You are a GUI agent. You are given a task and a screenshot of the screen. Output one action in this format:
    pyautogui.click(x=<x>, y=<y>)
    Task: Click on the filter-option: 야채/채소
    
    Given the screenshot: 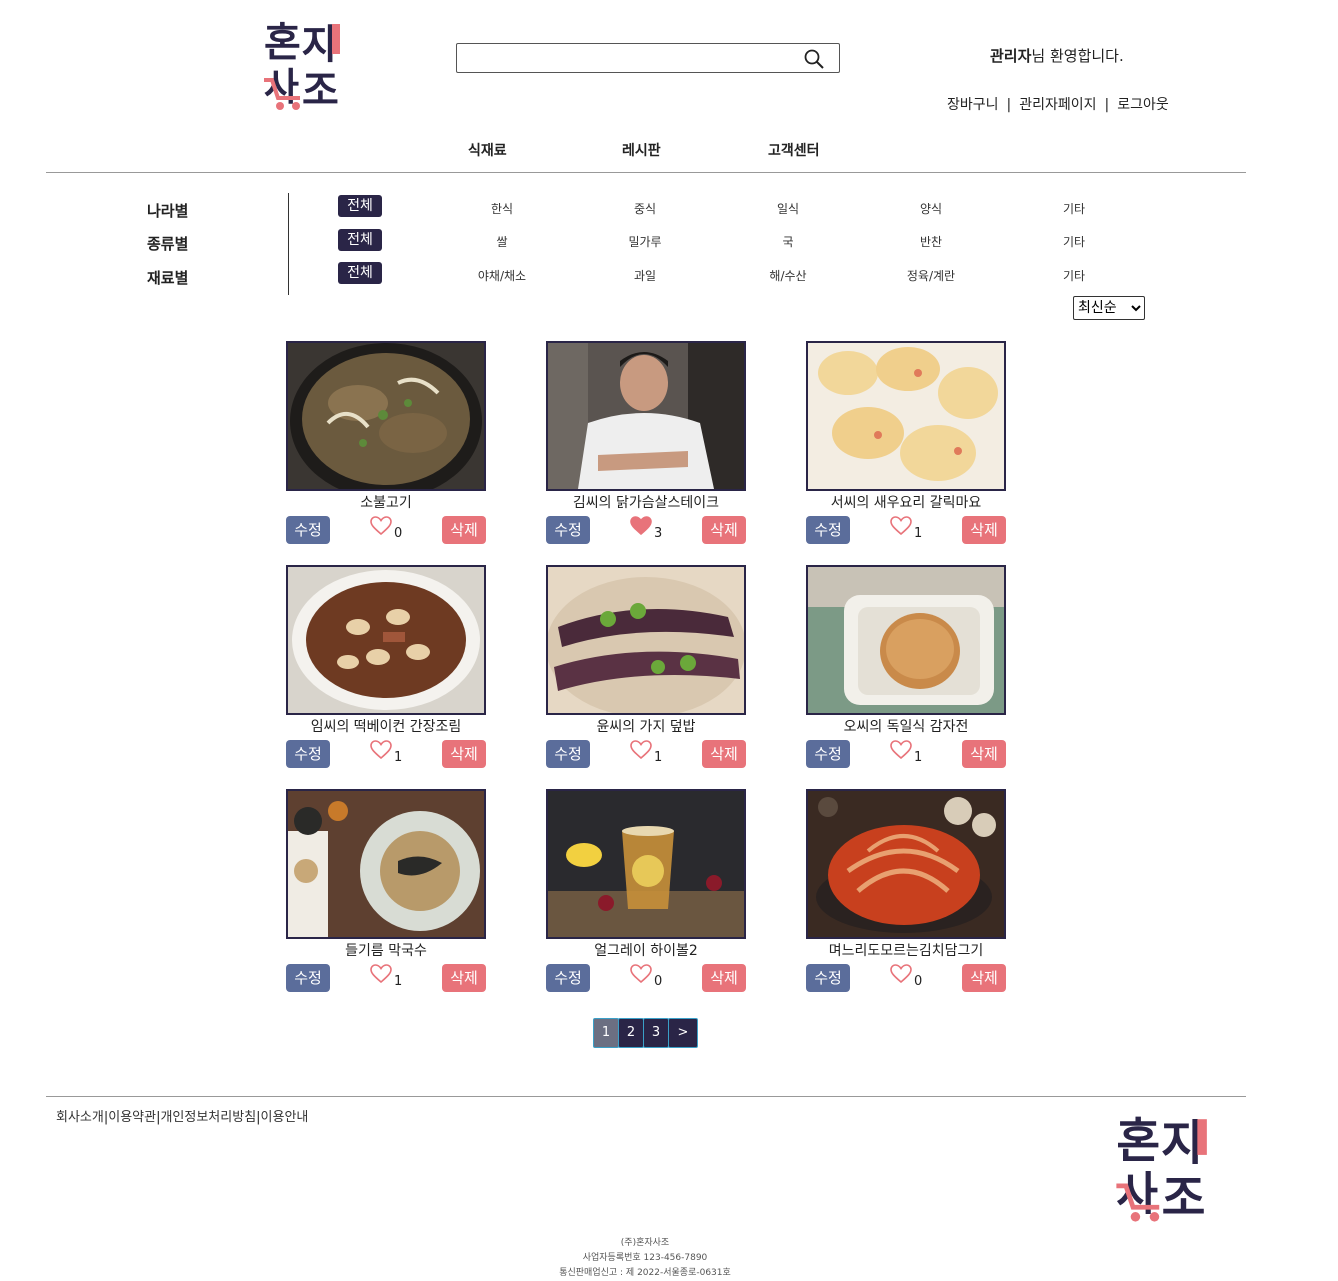 What is the action you would take?
    pyautogui.click(x=502, y=275)
    